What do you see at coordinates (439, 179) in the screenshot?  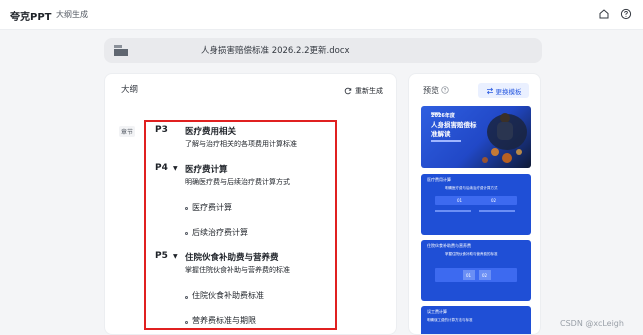 I see `slide-header: 医疗费用计算` at bounding box center [439, 179].